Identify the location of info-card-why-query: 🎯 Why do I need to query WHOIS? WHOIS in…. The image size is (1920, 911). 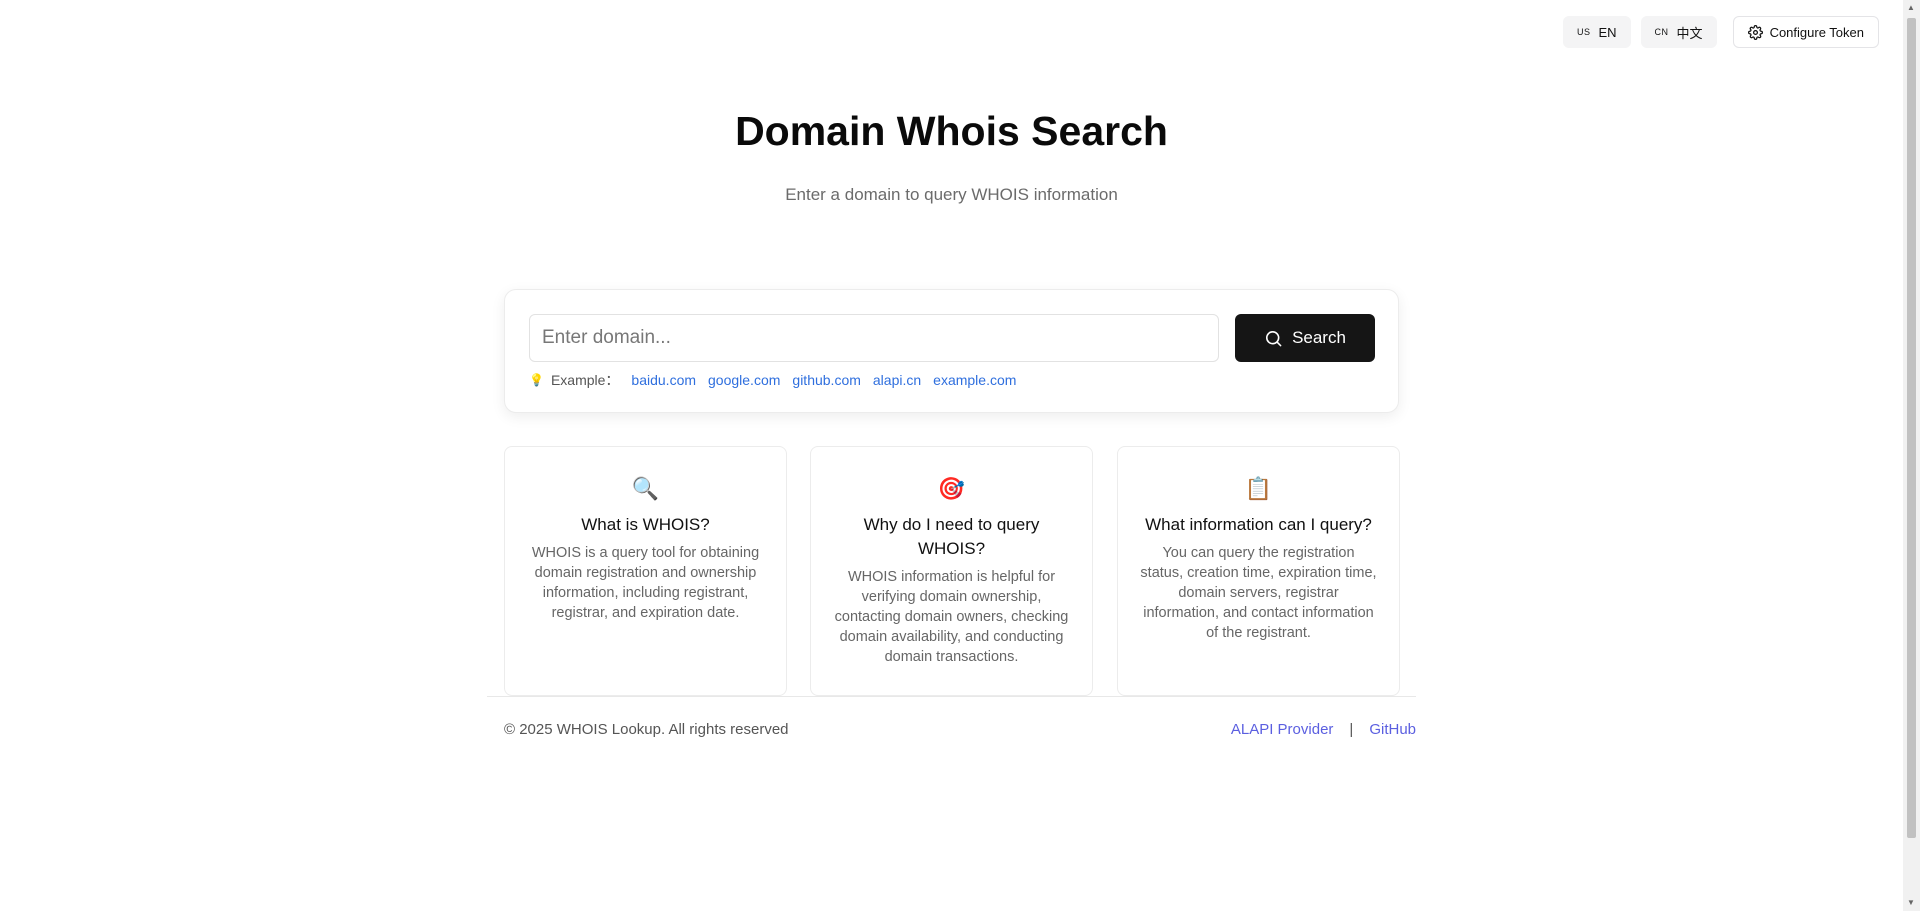
(951, 571).